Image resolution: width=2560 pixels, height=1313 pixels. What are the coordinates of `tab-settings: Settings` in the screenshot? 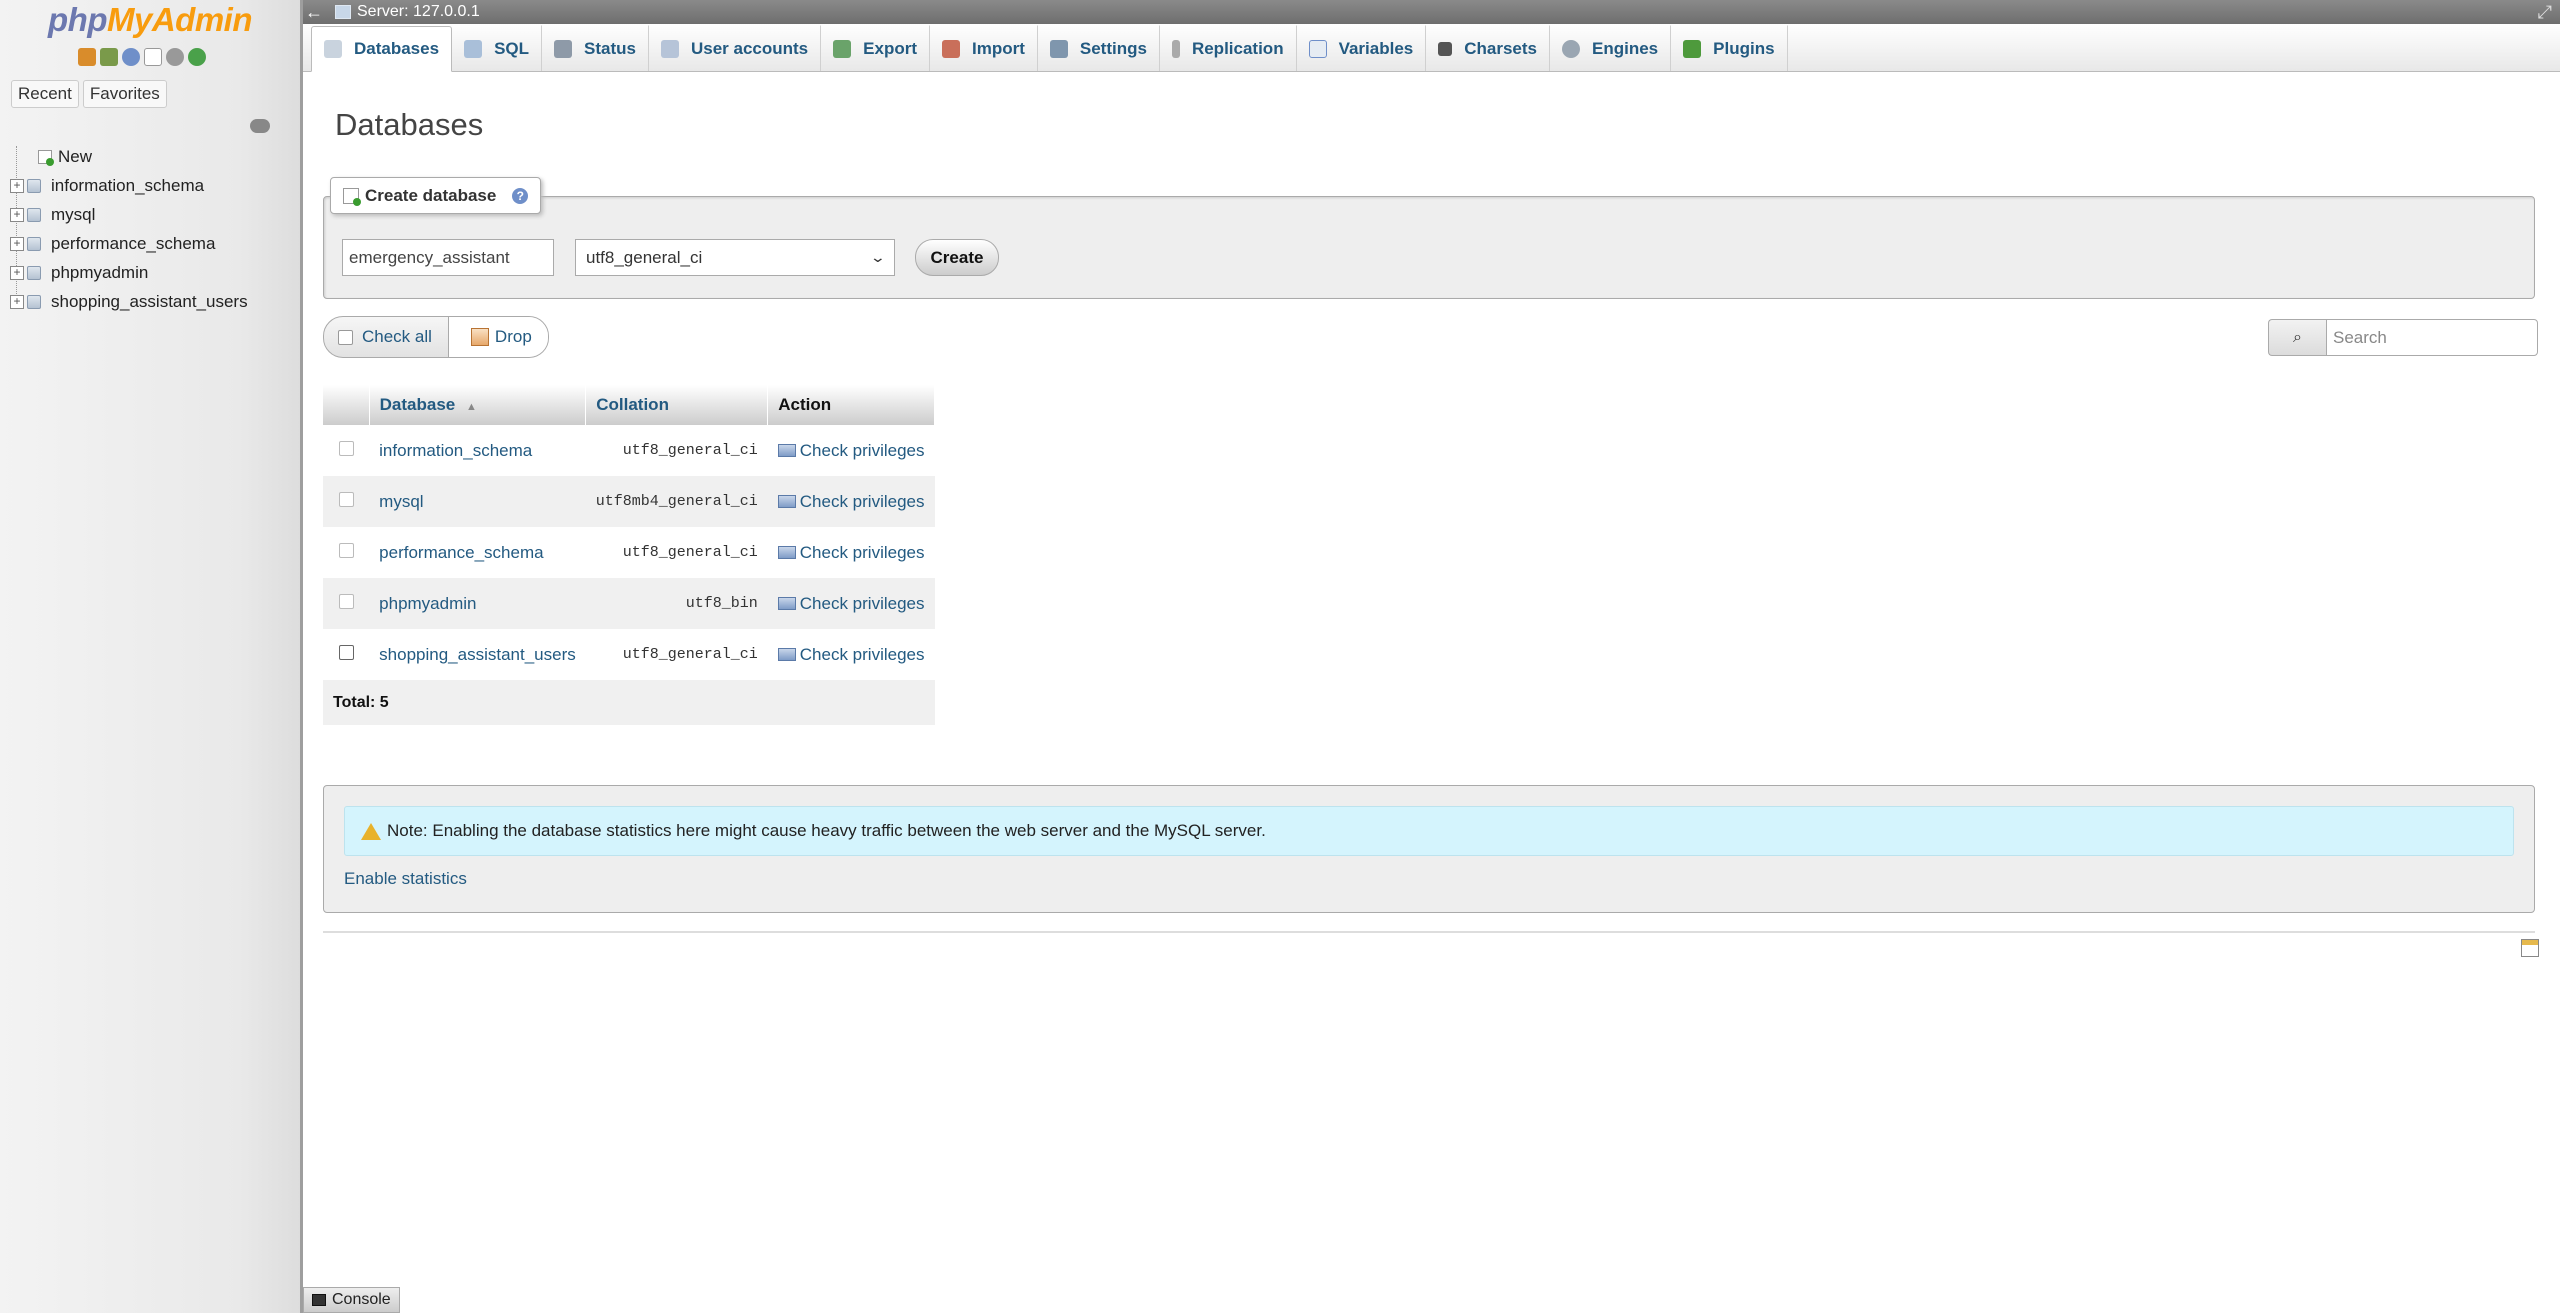 It's located at (1099, 48).